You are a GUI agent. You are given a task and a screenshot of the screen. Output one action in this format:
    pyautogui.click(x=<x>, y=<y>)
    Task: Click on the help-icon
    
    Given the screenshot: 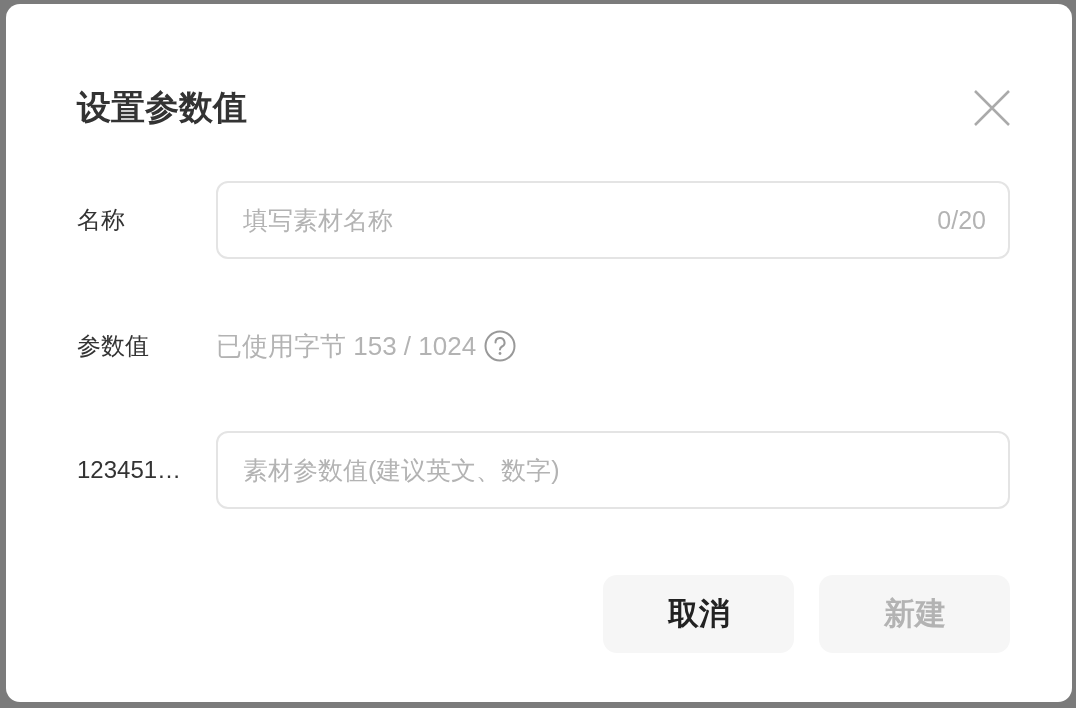 What is the action you would take?
    pyautogui.click(x=500, y=346)
    